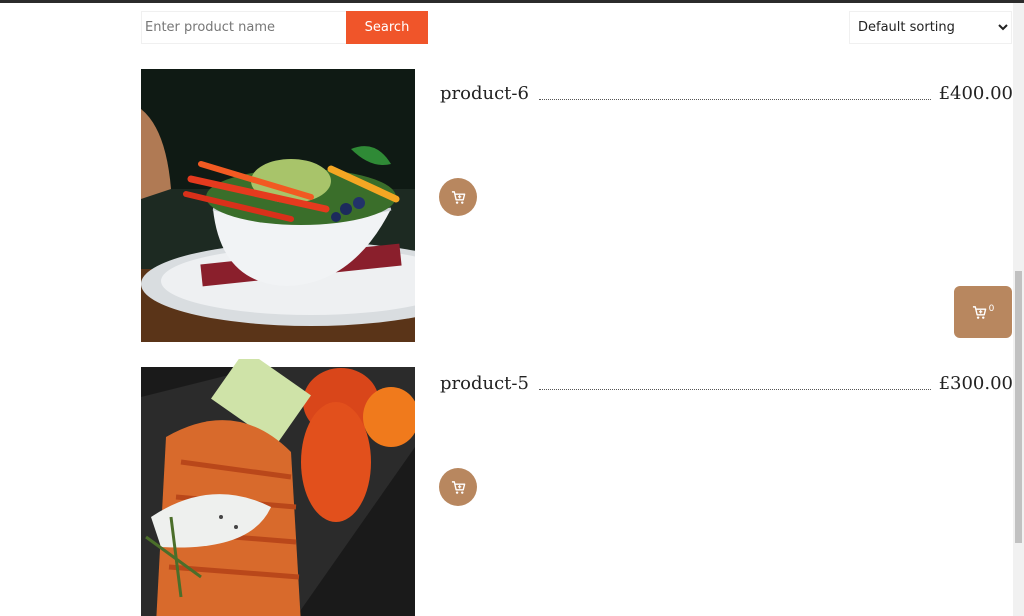 The width and height of the screenshot is (1024, 616). Describe the element at coordinates (1018, 407) in the screenshot. I see `scrollbar-thumb` at that location.